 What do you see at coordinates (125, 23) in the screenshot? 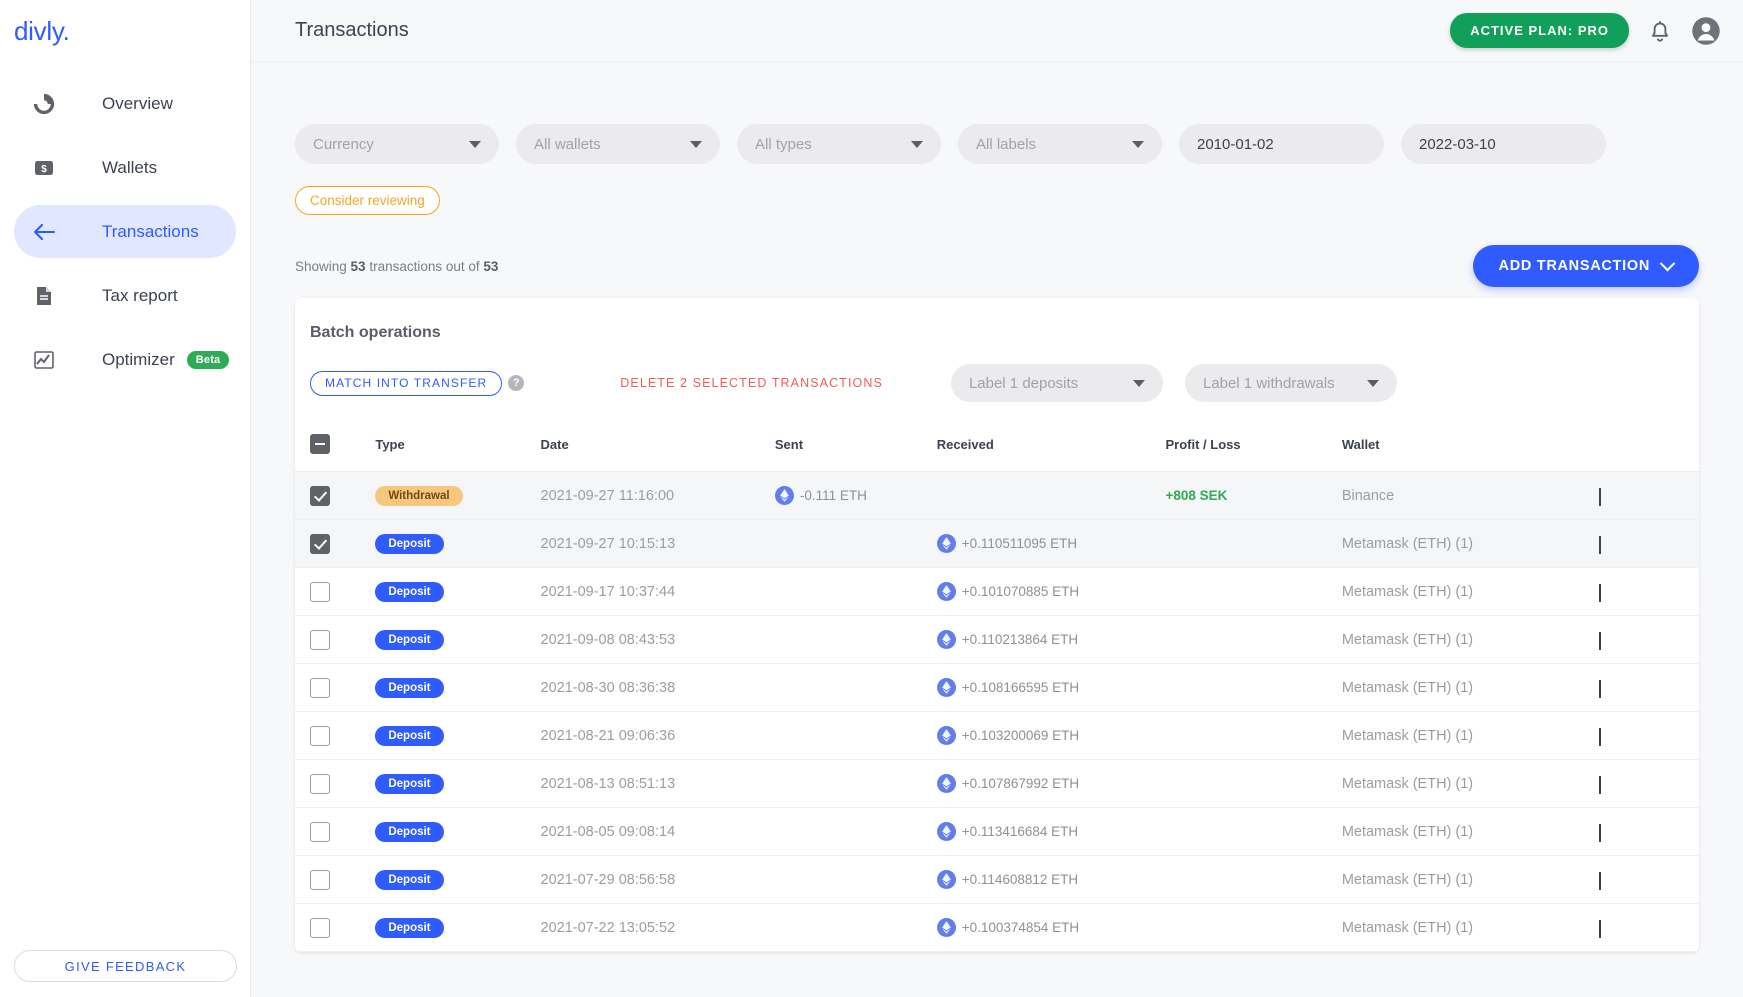
I see `brand-logo: divly.` at bounding box center [125, 23].